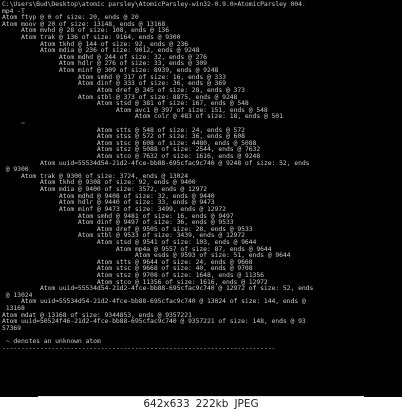 Image resolution: width=402 pixels, height=411 pixels. Describe the element at coordinates (104, 57) in the screenshot. I see `console-line: Atom mdhd @ 244 of size: 32, ends @ 276` at that location.